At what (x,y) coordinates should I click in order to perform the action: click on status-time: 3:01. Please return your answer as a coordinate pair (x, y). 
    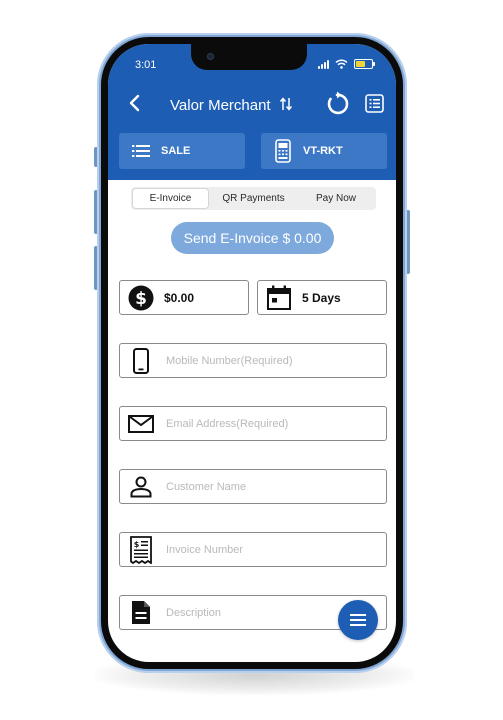
    Looking at the image, I should click on (146, 65).